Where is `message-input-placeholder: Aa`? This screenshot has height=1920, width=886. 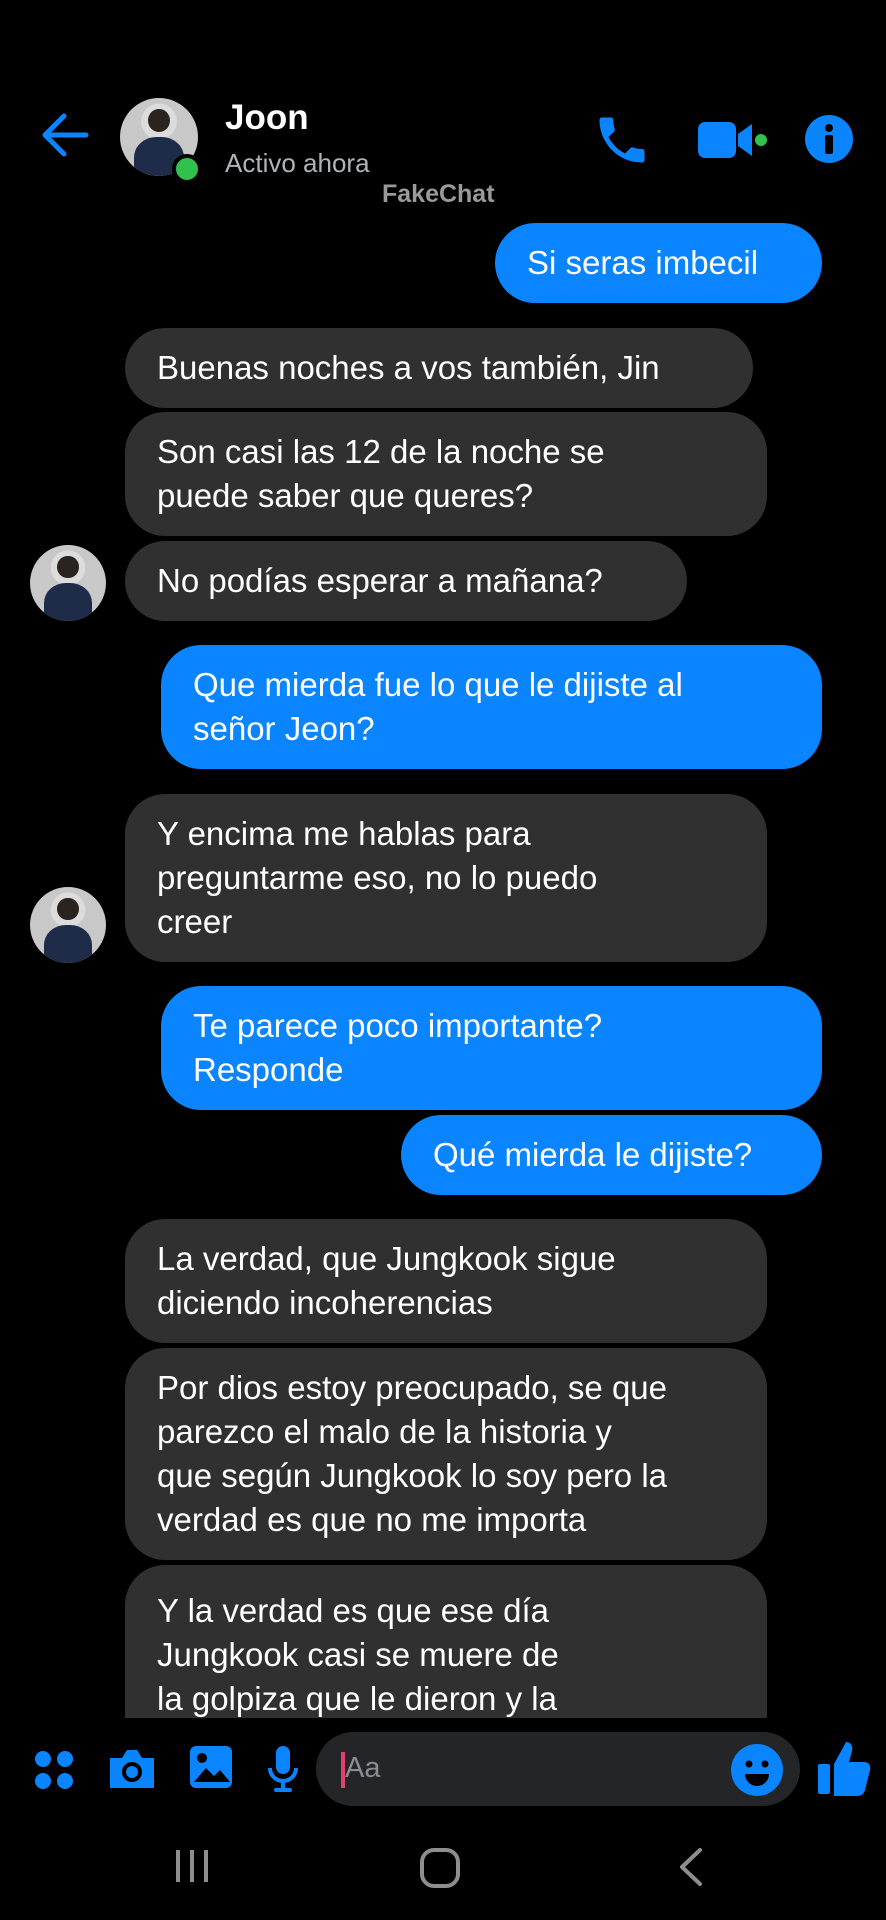 message-input-placeholder: Aa is located at coordinates (363, 1768).